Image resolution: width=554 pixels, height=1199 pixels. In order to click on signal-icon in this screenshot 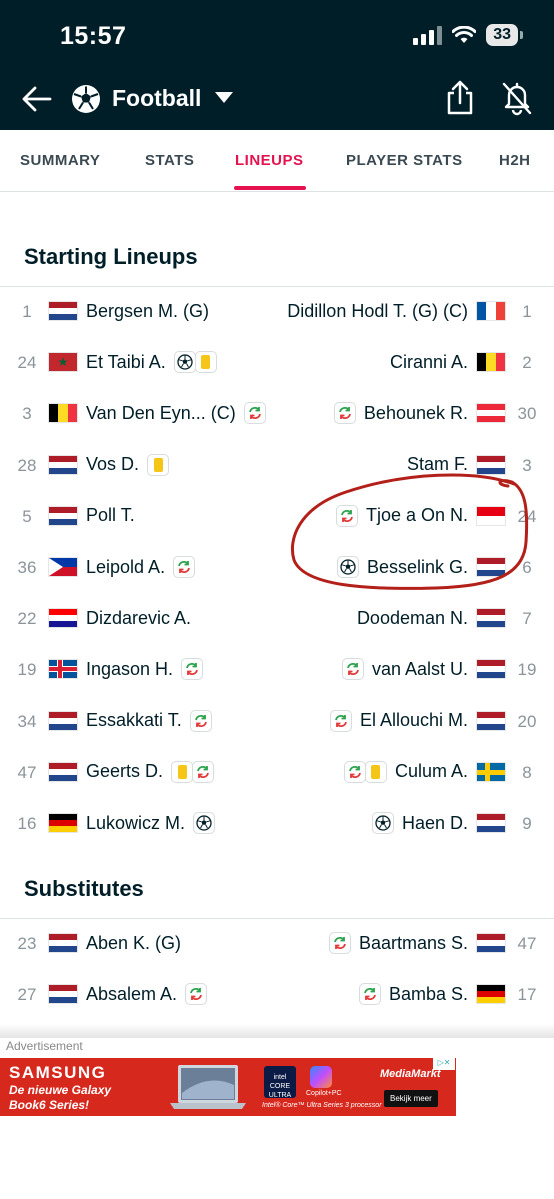, I will do `click(428, 35)`.